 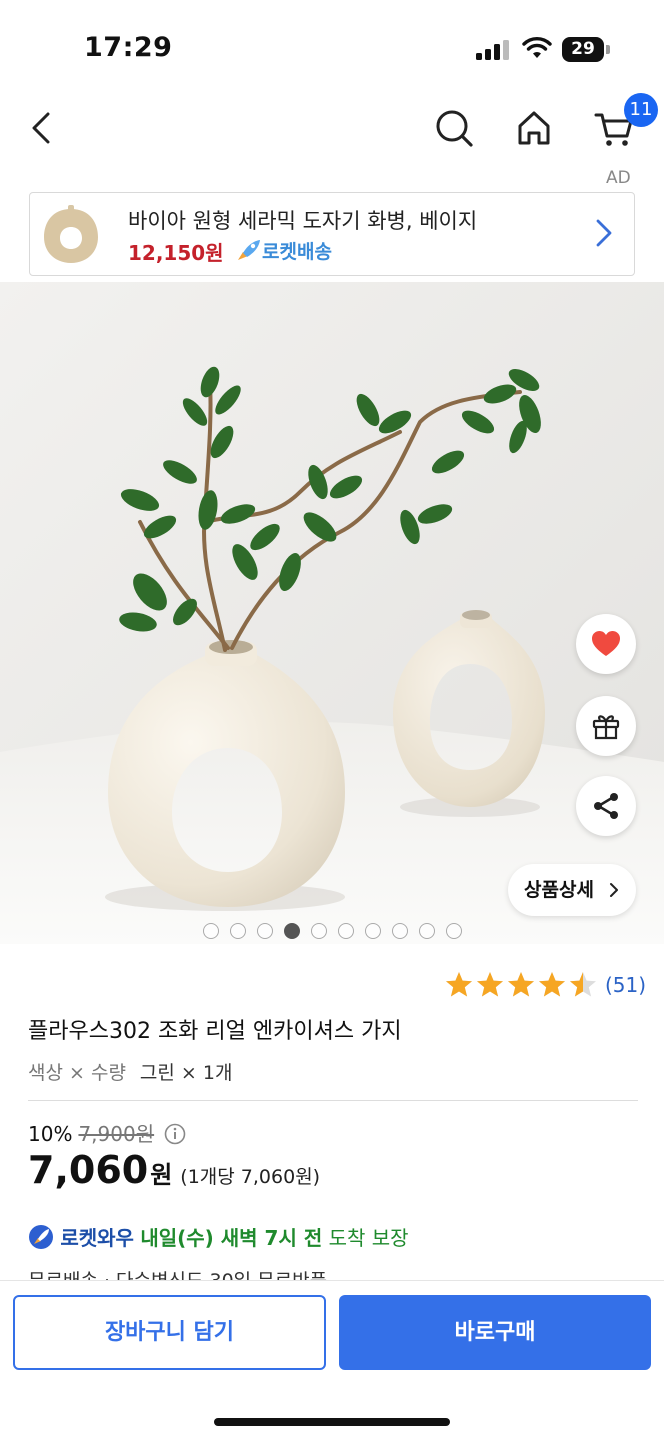 I want to click on delivery-info: 로켓와우 내일(수) 새벽 7시 전 도착 보장, so click(x=218, y=1236).